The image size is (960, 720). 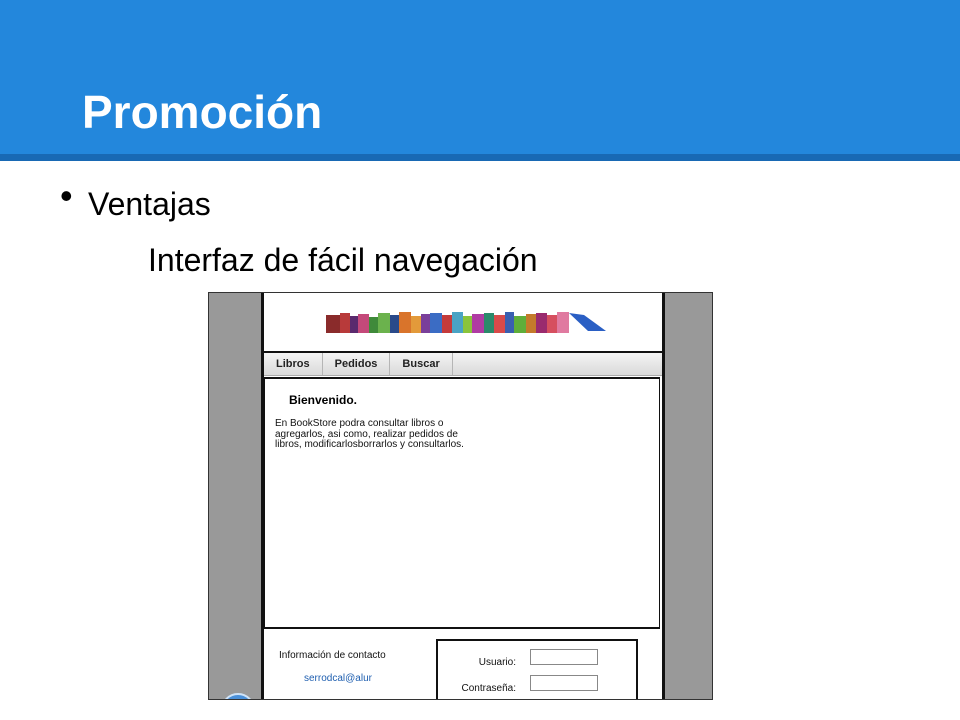 What do you see at coordinates (332, 655) in the screenshot?
I see `contact-title: Información de contacto` at bounding box center [332, 655].